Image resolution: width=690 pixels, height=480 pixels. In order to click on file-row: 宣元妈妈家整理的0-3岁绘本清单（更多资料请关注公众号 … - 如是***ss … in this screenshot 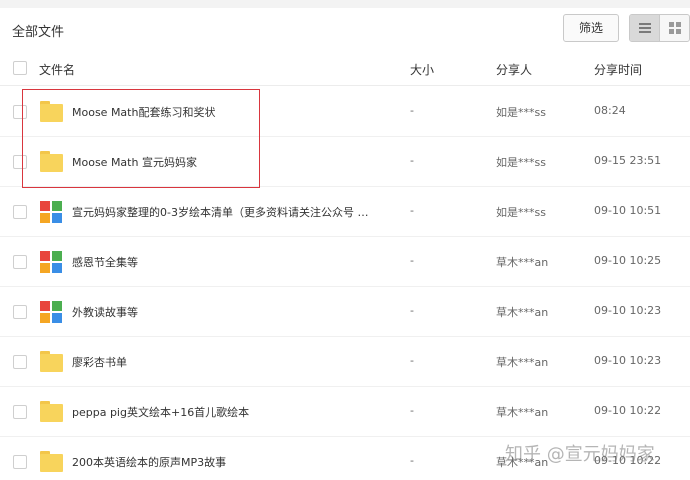, I will do `click(345, 212)`.